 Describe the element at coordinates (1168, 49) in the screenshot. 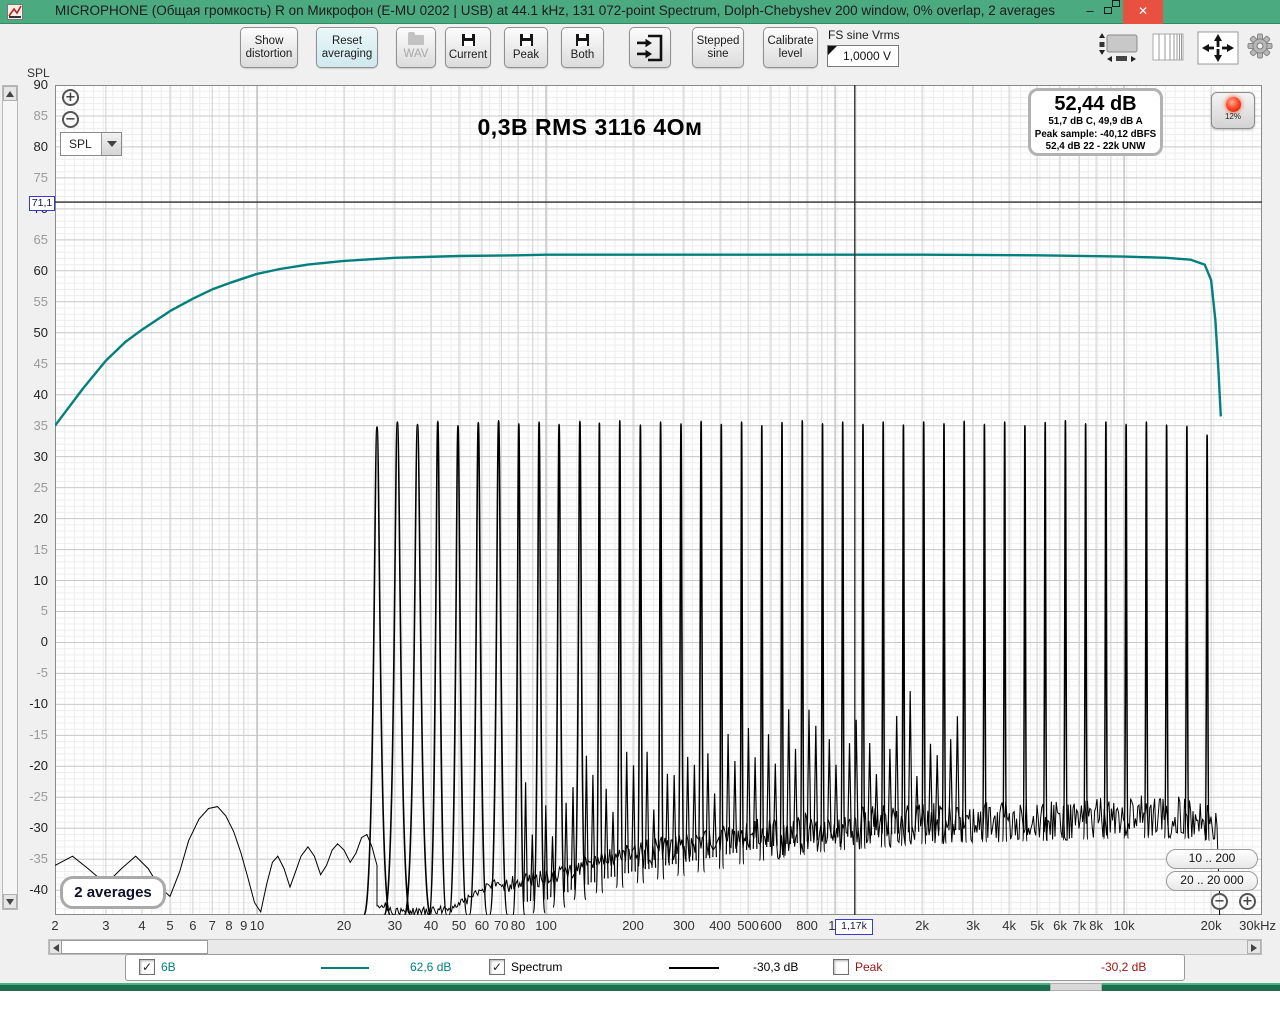

I see `grid-scale-icon` at that location.